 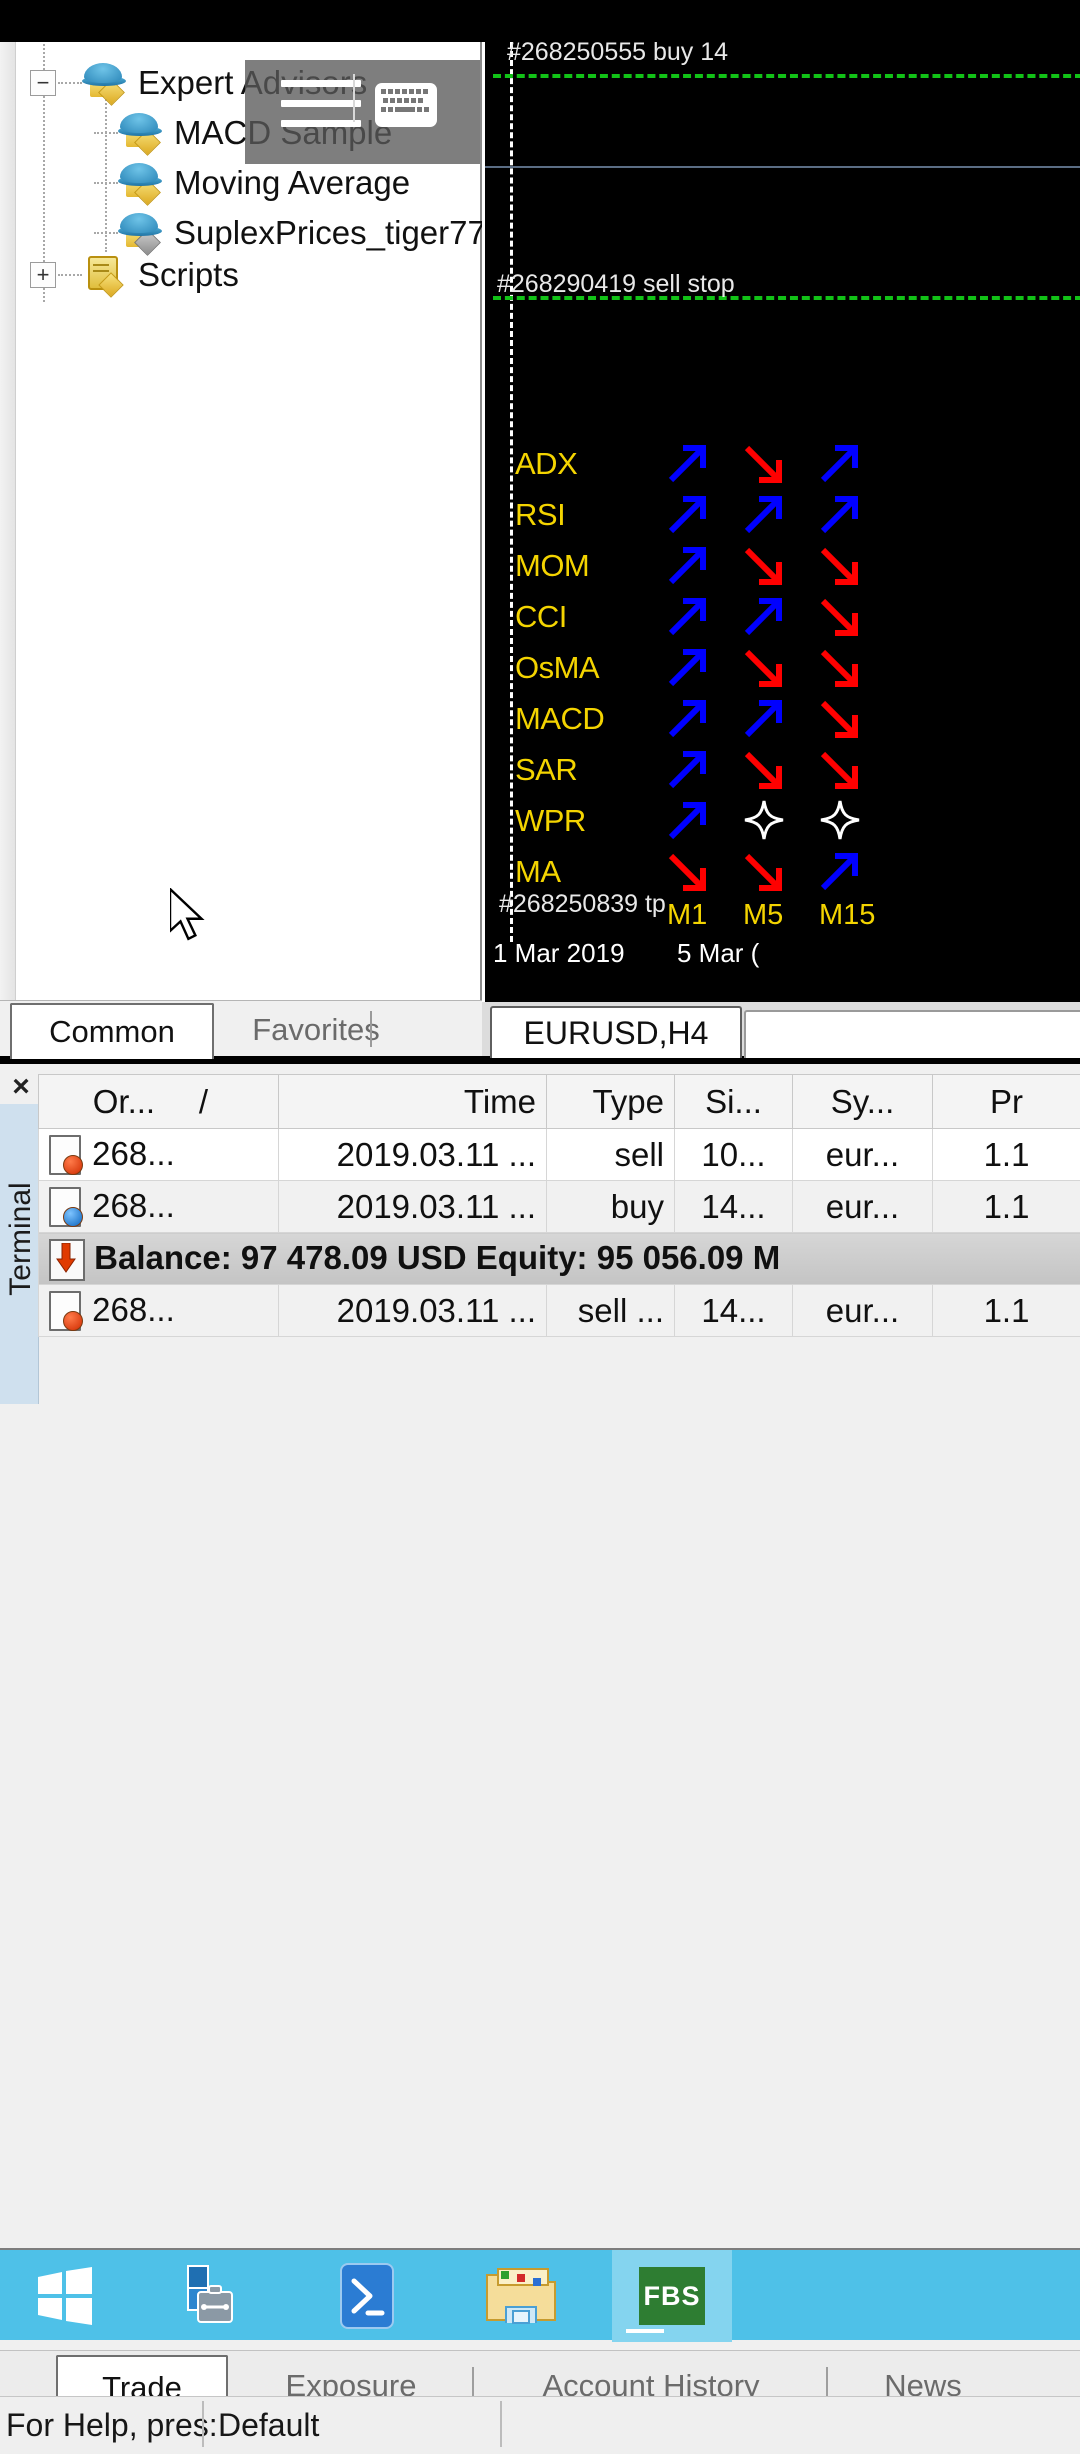 I want to click on fbs-button: FBS, so click(x=672, y=2296).